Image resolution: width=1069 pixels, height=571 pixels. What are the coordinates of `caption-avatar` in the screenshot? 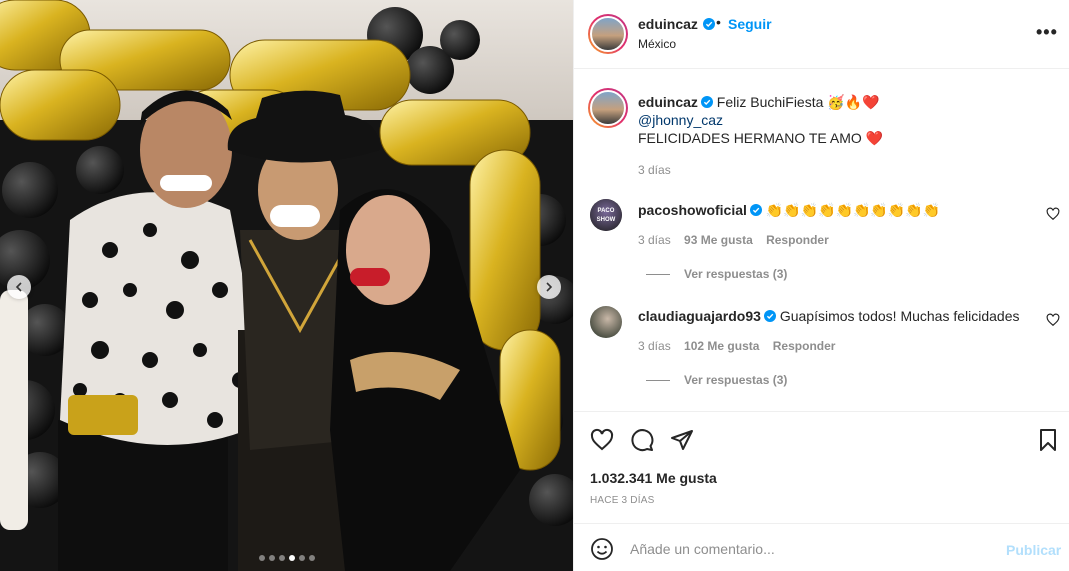 It's located at (608, 108).